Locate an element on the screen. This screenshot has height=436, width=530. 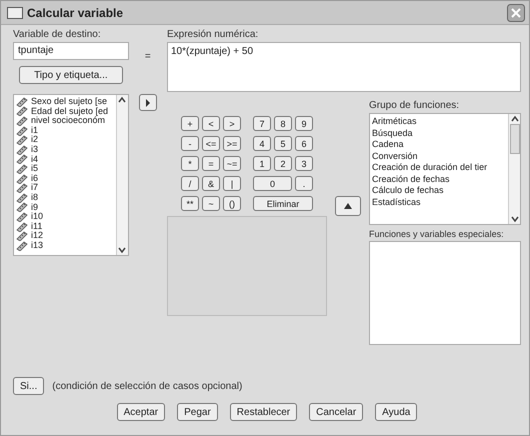
keypad-key: 2 is located at coordinates (283, 163).